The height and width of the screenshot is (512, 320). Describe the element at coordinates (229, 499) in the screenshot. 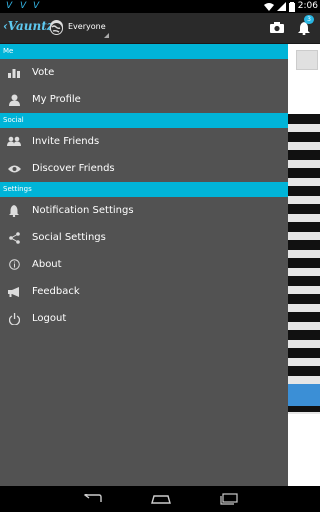

I see `recent-apps-icon` at that location.